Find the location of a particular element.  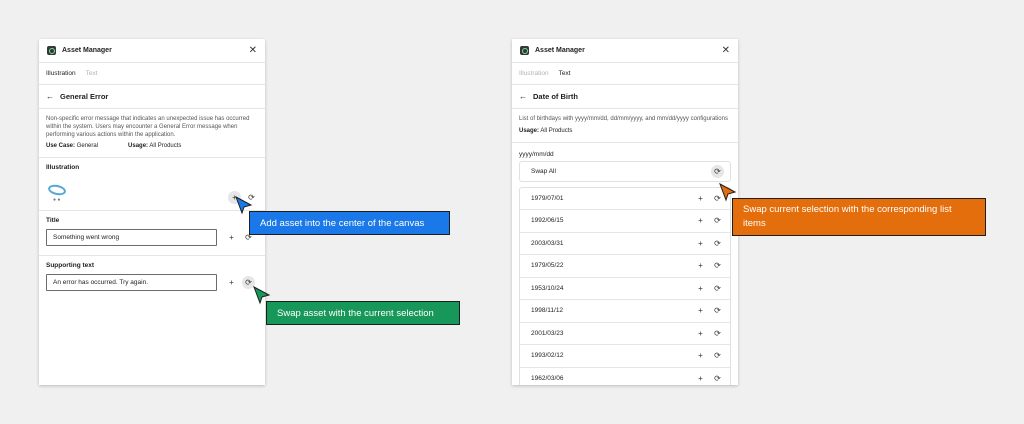

ring-shape is located at coordinates (57, 190).